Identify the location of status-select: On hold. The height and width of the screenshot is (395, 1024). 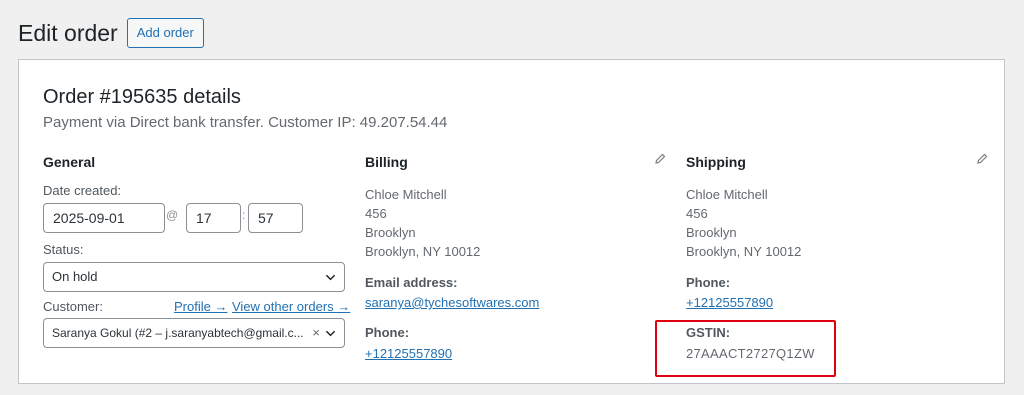
(194, 277).